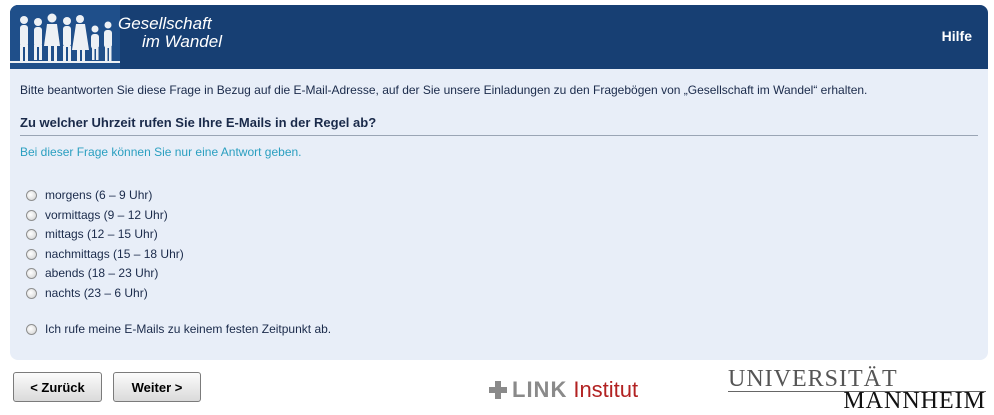 The height and width of the screenshot is (415, 994). I want to click on option-nachts: nachts (23 – 6 Uhr), so click(87, 293).